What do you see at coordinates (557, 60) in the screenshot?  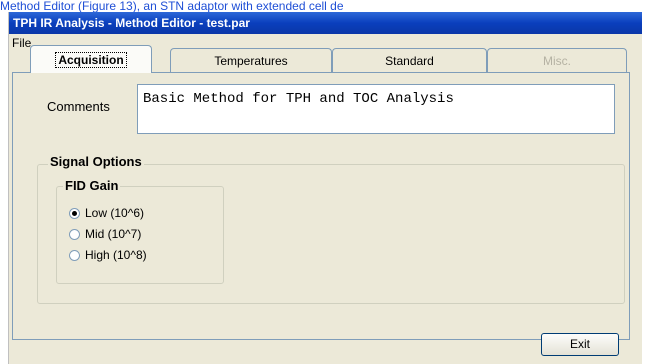 I see `tab-misc: Misc.` at bounding box center [557, 60].